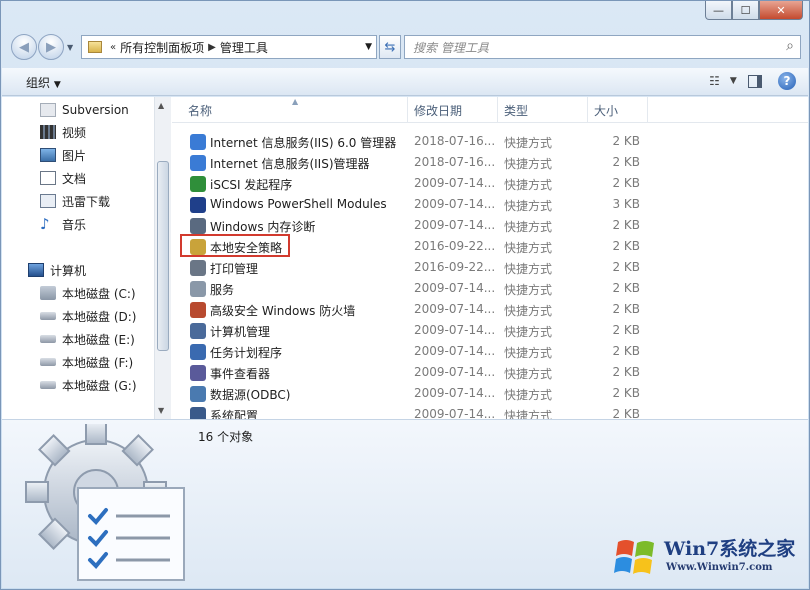 The height and width of the screenshot is (590, 810). I want to click on watermark: Win7系统之家 Www.Winwin7.com, so click(707, 557).